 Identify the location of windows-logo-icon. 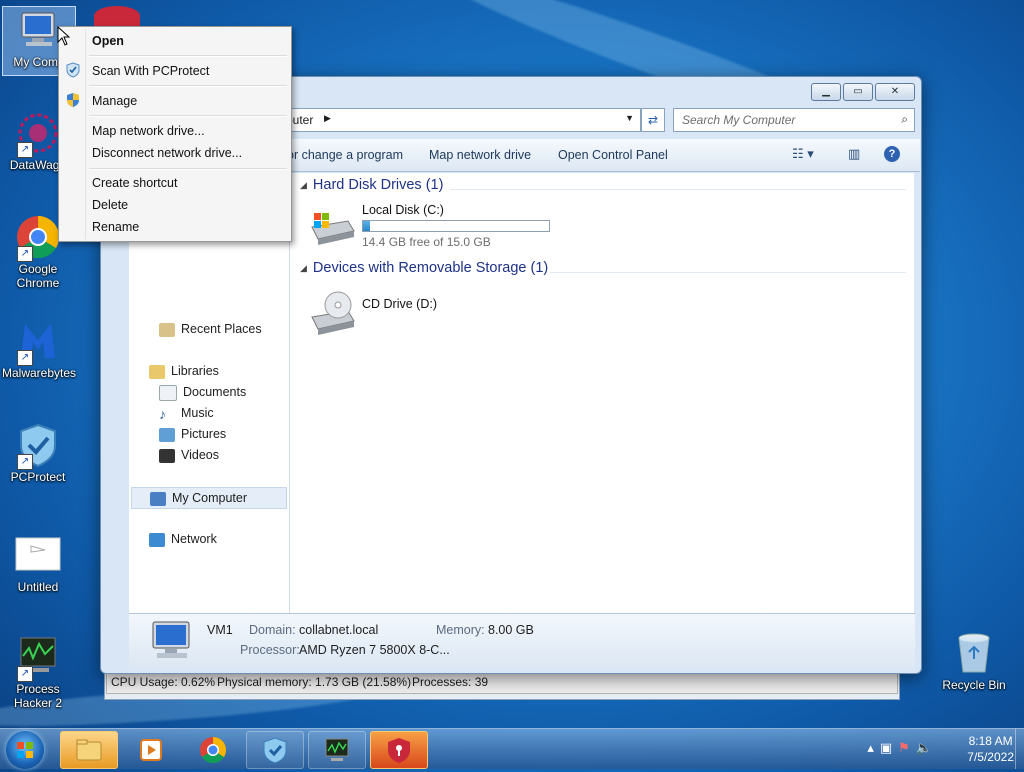
(25, 750).